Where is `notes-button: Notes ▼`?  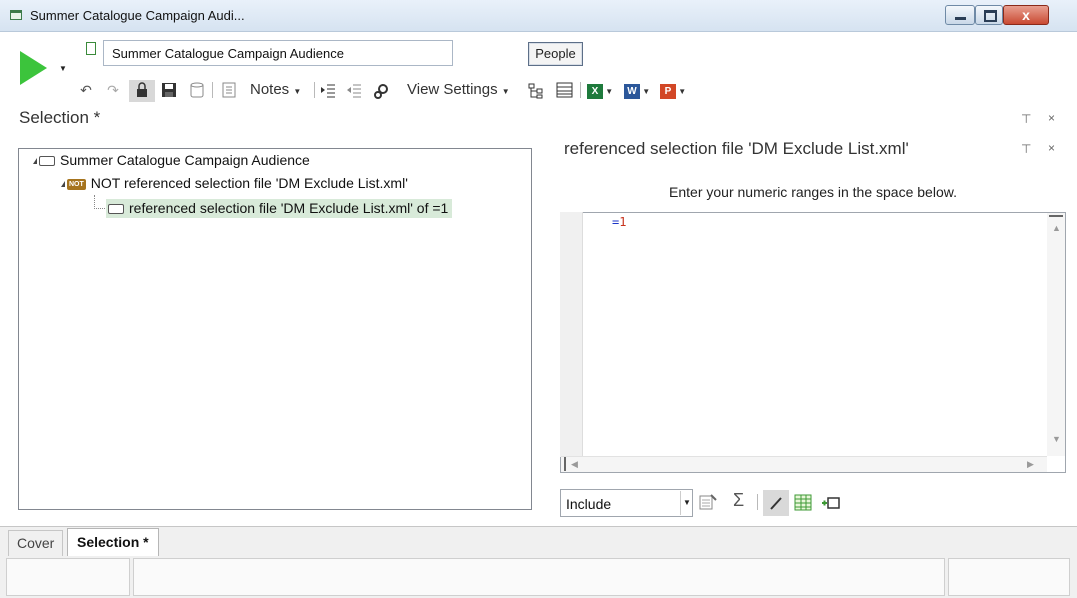 notes-button: Notes ▼ is located at coordinates (275, 91).